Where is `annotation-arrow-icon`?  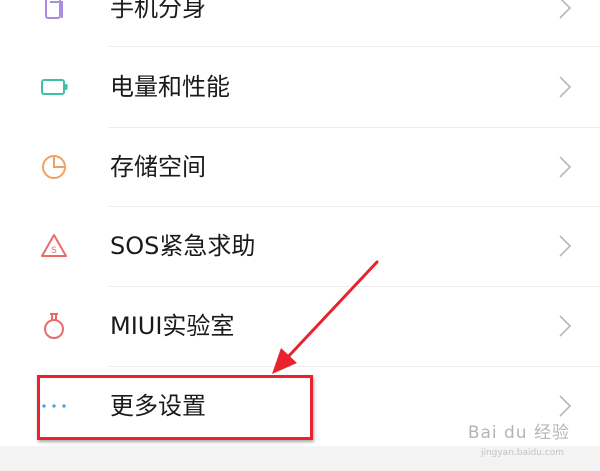 annotation-arrow-icon is located at coordinates (325, 317).